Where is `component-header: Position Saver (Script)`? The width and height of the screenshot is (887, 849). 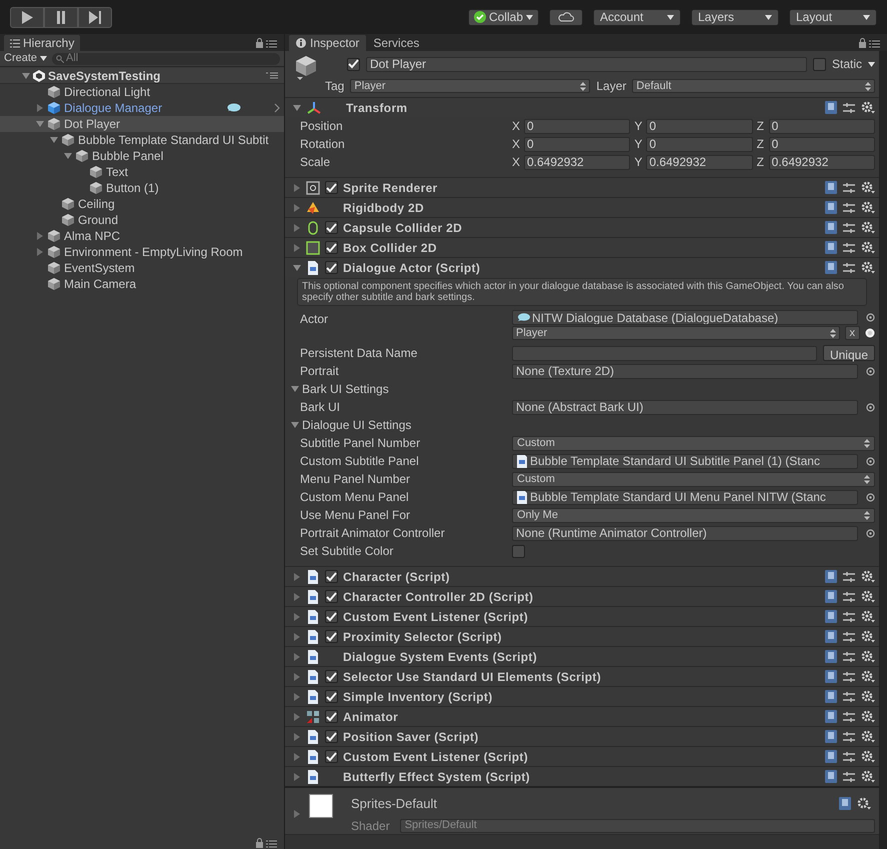
component-header: Position Saver (Script) is located at coordinates (582, 736).